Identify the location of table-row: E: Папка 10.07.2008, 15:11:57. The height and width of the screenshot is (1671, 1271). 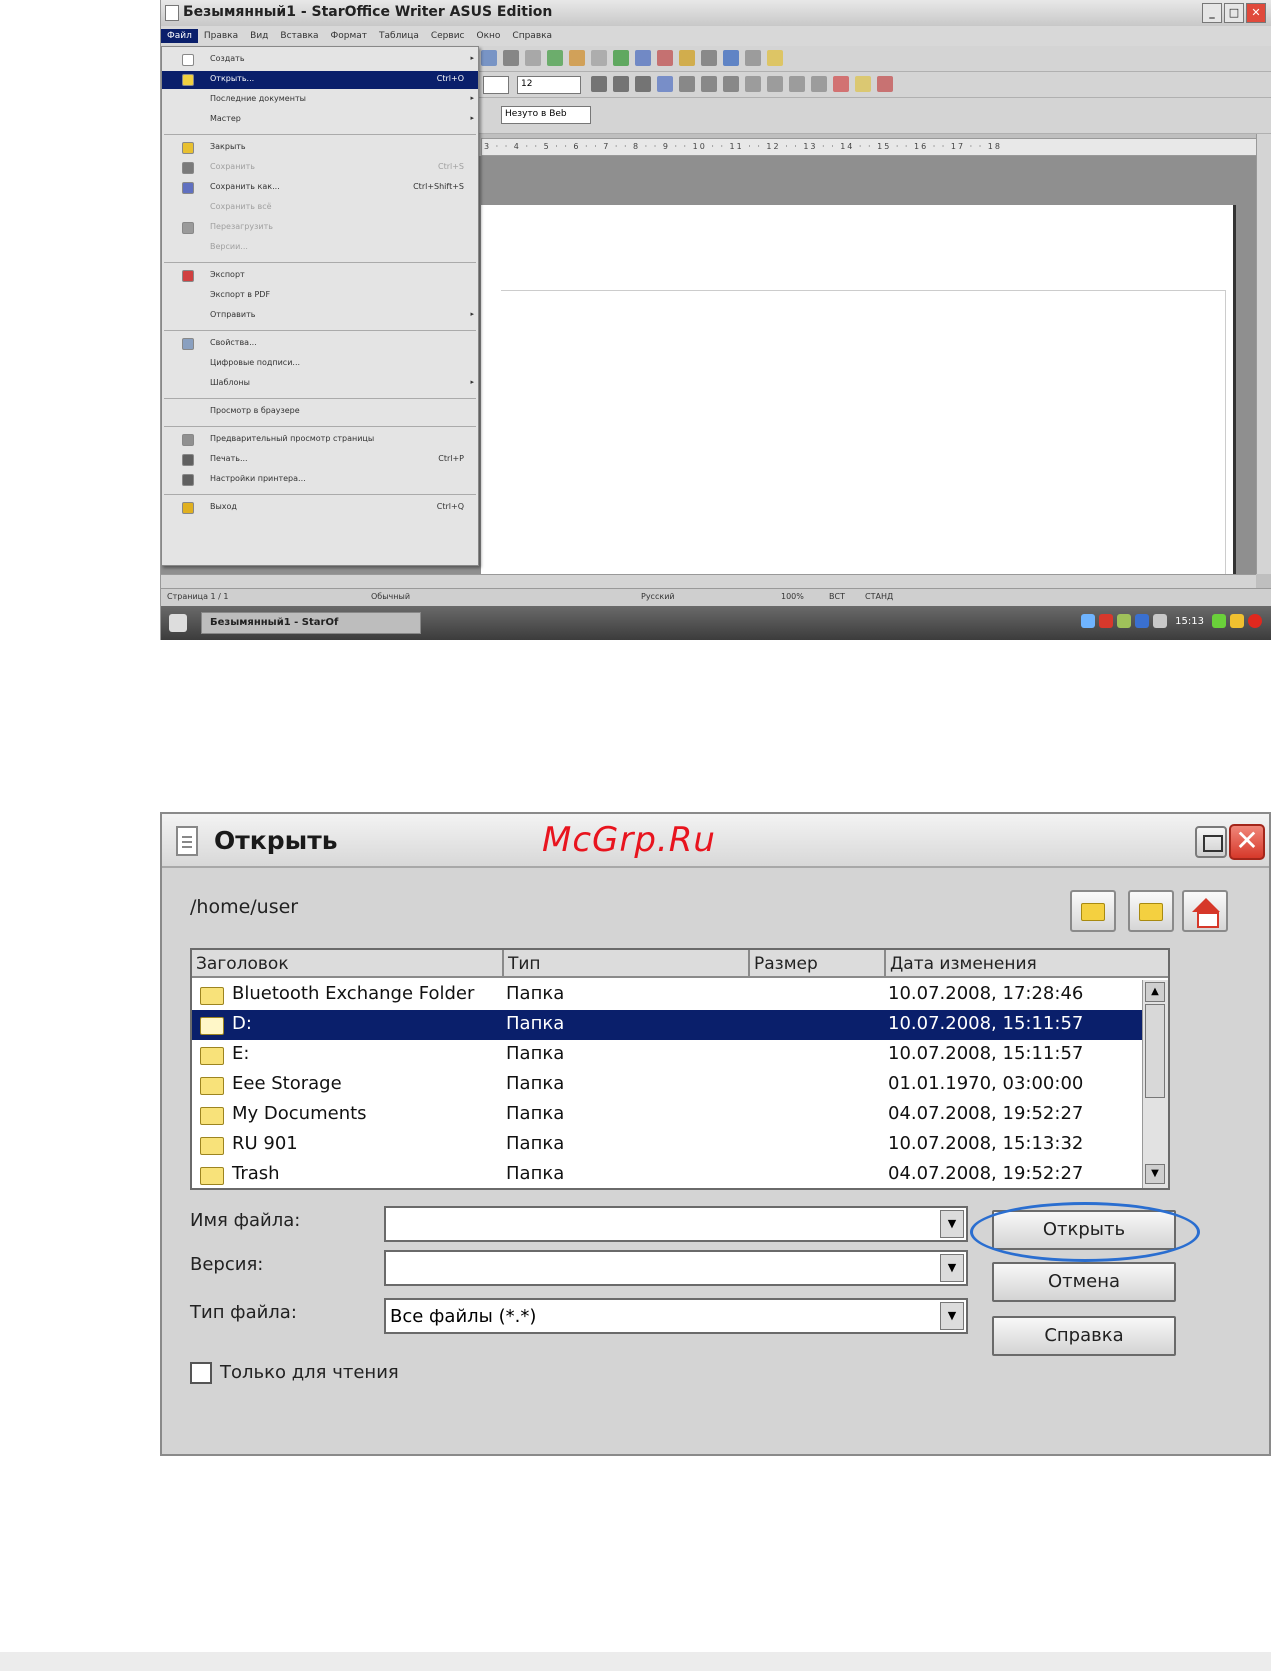
(668, 1055).